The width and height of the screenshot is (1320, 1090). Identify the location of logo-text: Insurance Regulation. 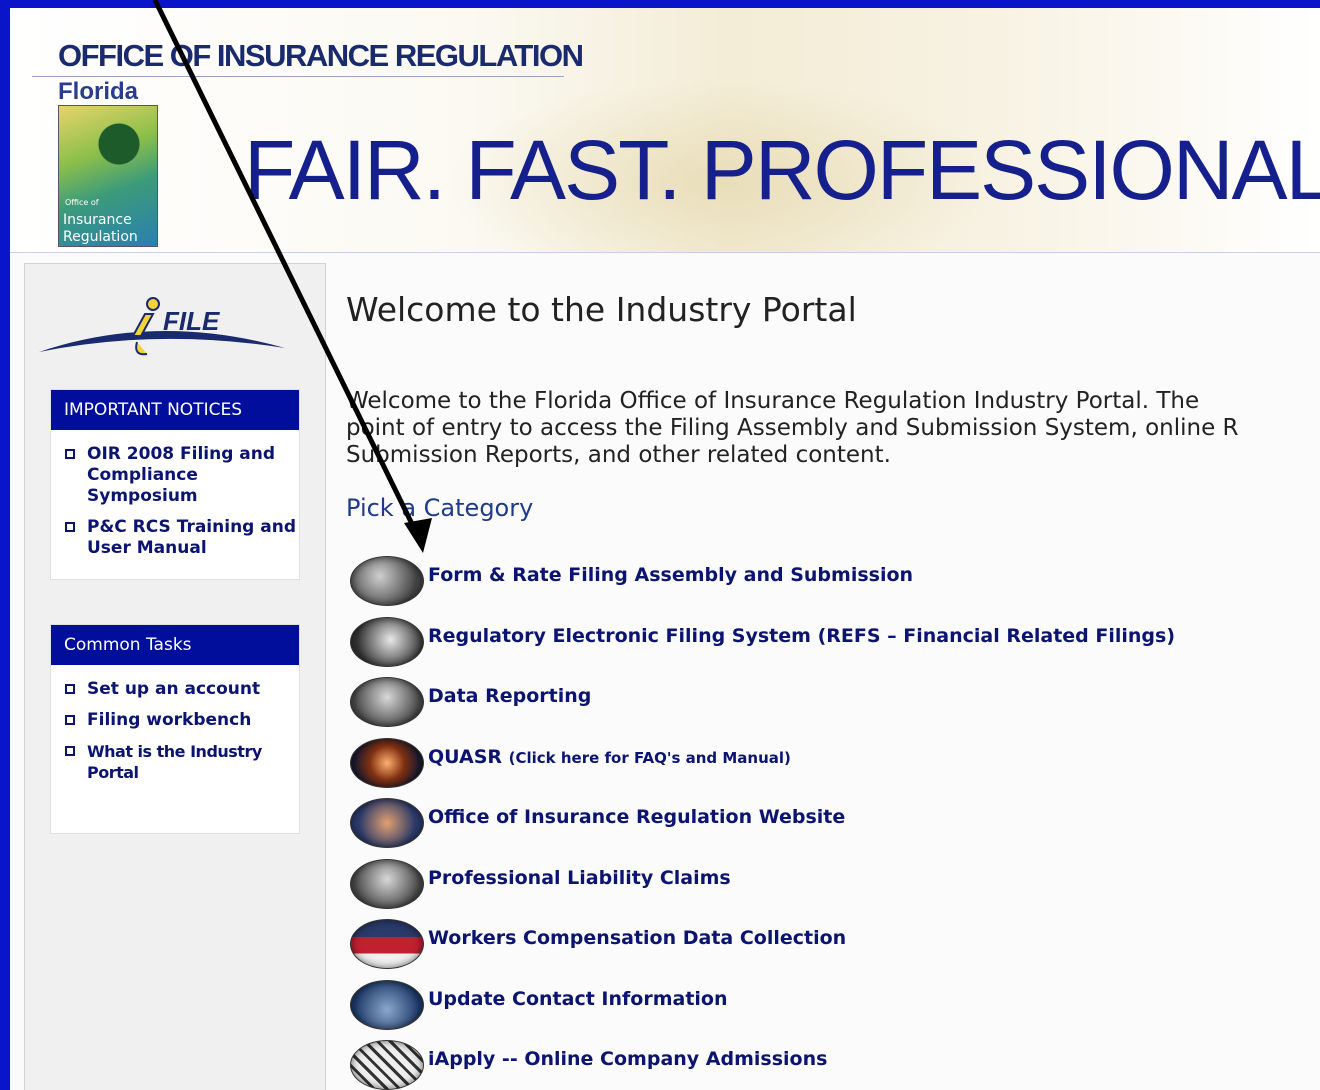
(100, 229).